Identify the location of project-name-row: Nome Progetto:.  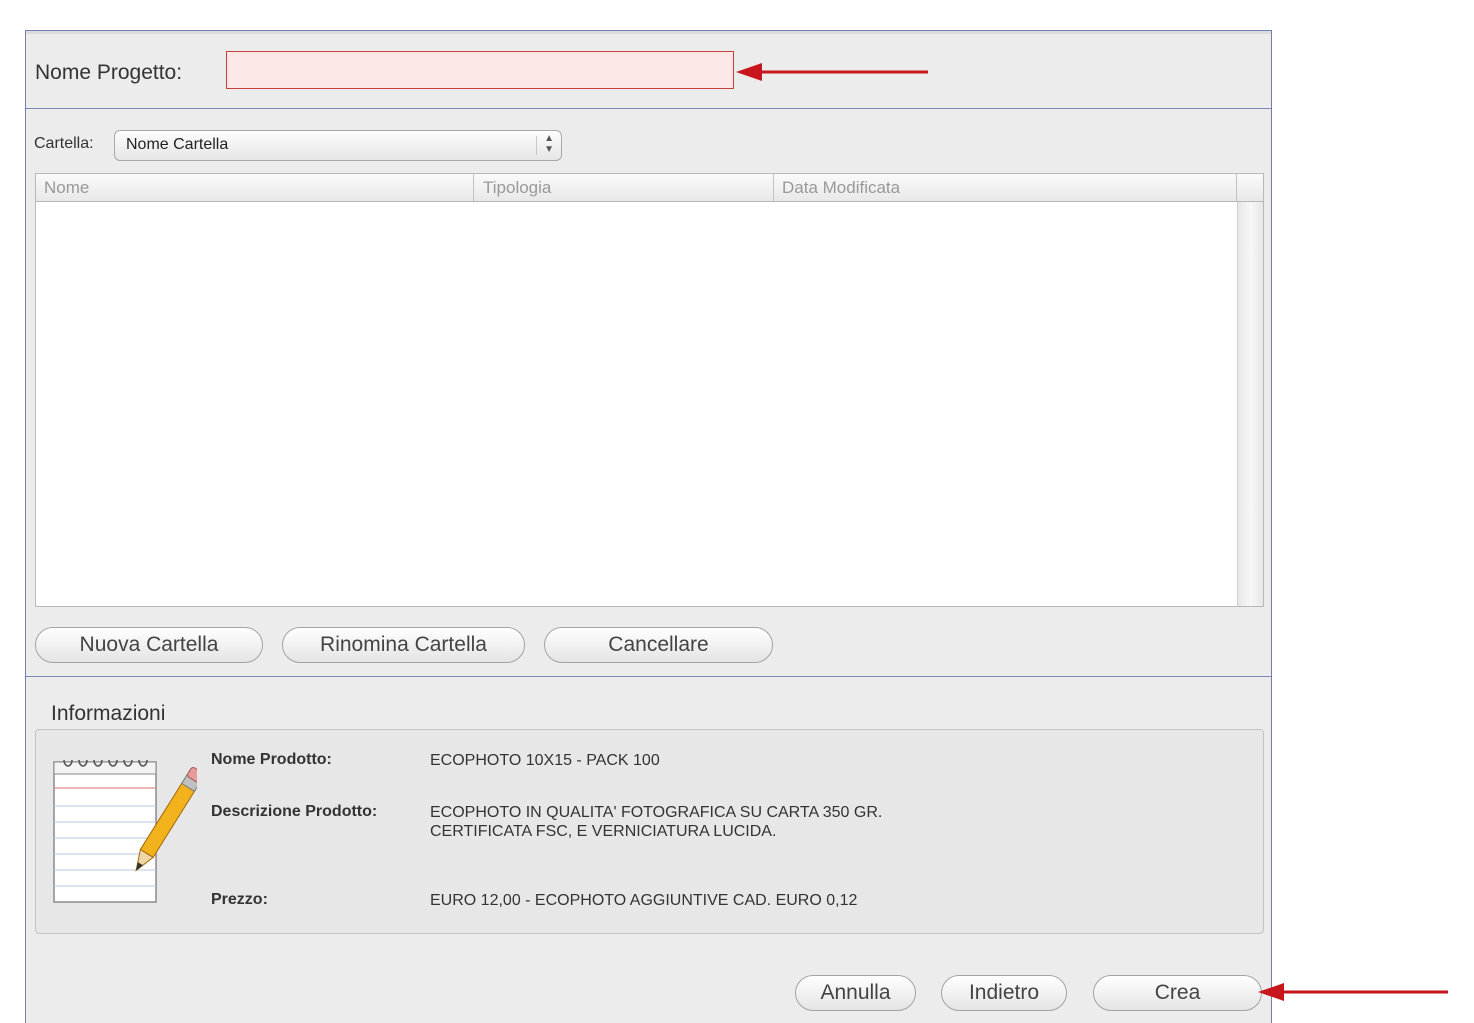
(648, 71).